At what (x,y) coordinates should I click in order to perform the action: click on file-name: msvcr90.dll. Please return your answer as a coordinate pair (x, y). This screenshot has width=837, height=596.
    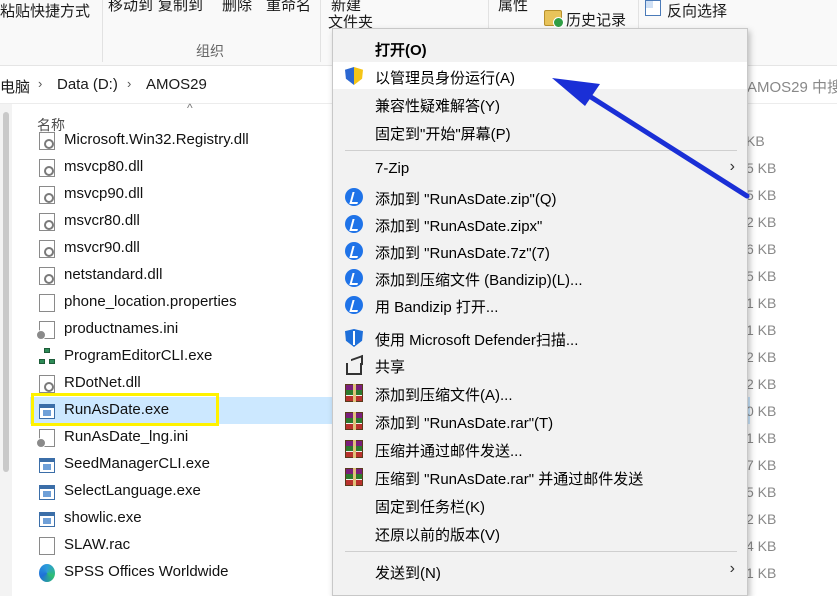
    Looking at the image, I should click on (102, 247).